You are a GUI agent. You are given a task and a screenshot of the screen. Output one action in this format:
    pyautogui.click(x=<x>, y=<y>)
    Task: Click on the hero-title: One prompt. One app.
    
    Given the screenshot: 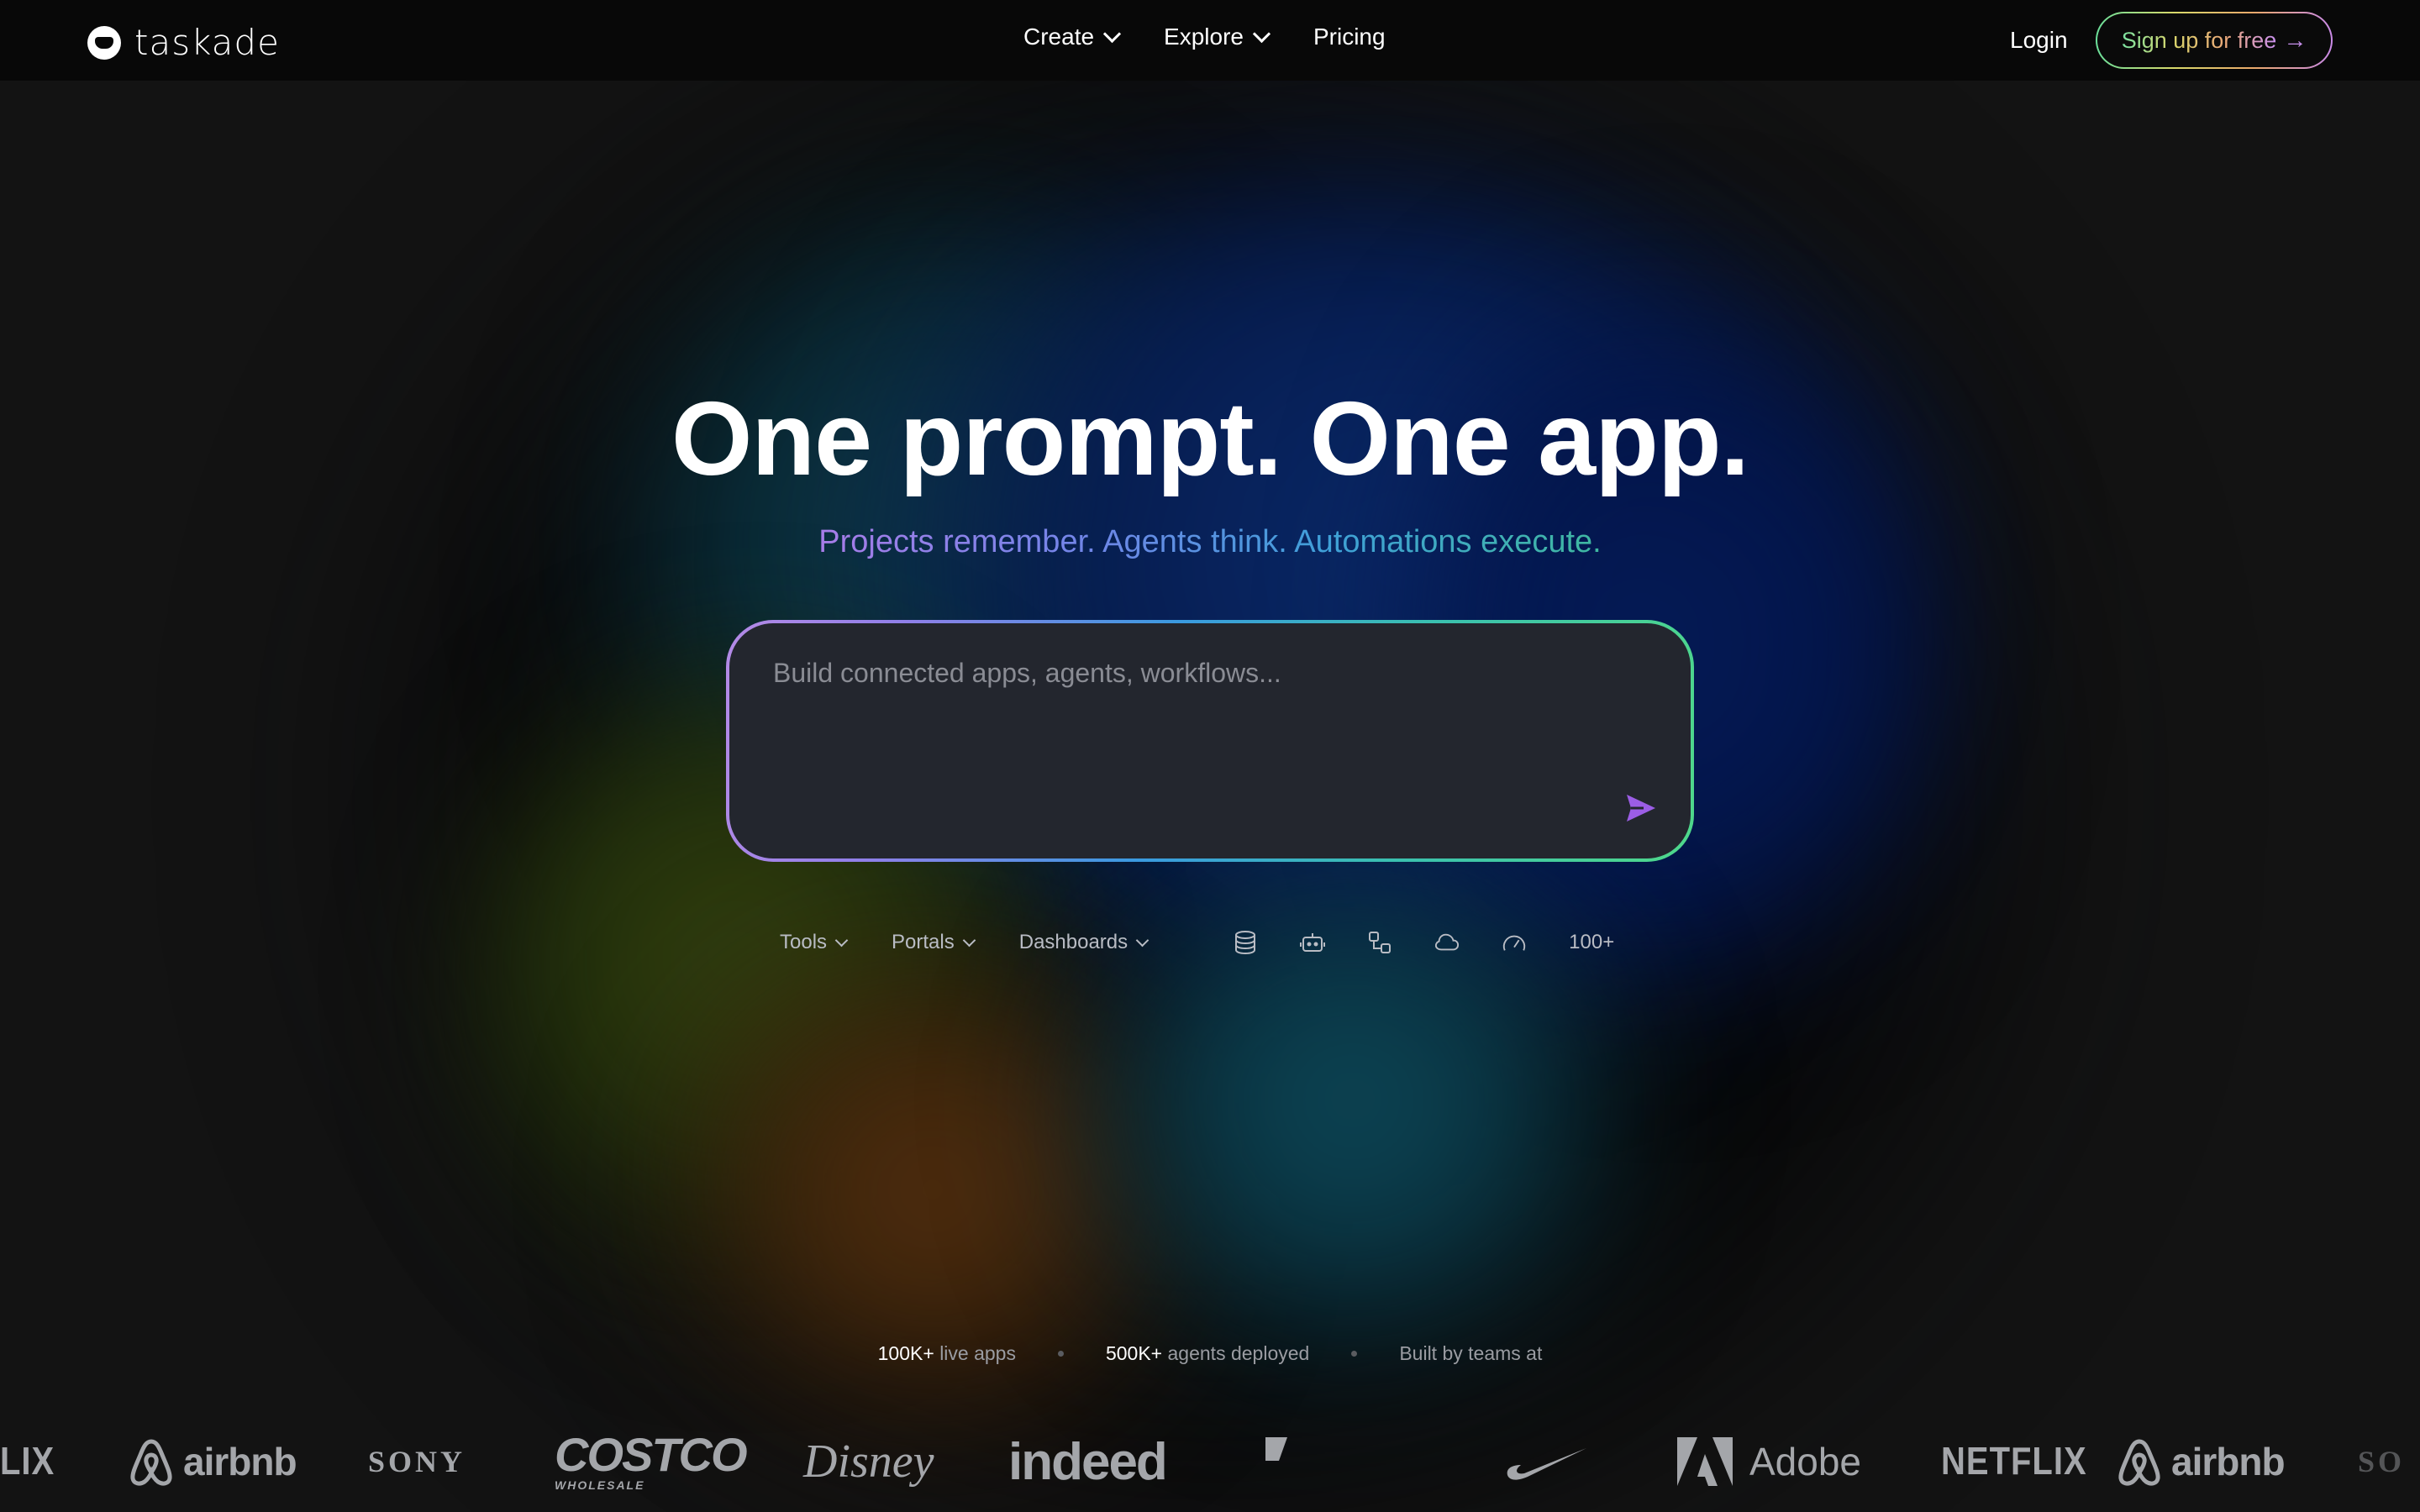 What is the action you would take?
    pyautogui.click(x=1210, y=439)
    